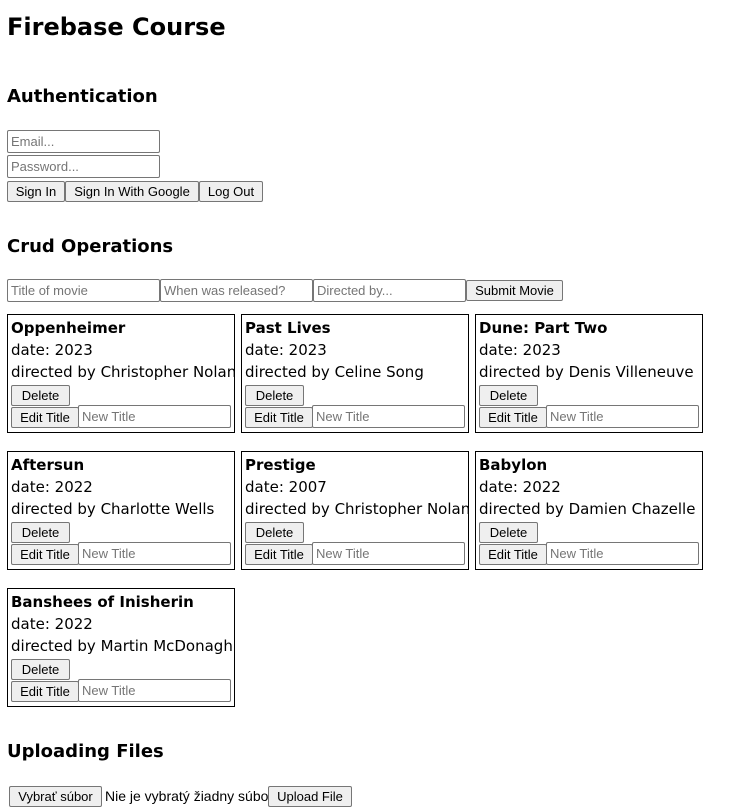 Image resolution: width=743 pixels, height=812 pixels. Describe the element at coordinates (389, 290) in the screenshot. I see `director-input` at that location.